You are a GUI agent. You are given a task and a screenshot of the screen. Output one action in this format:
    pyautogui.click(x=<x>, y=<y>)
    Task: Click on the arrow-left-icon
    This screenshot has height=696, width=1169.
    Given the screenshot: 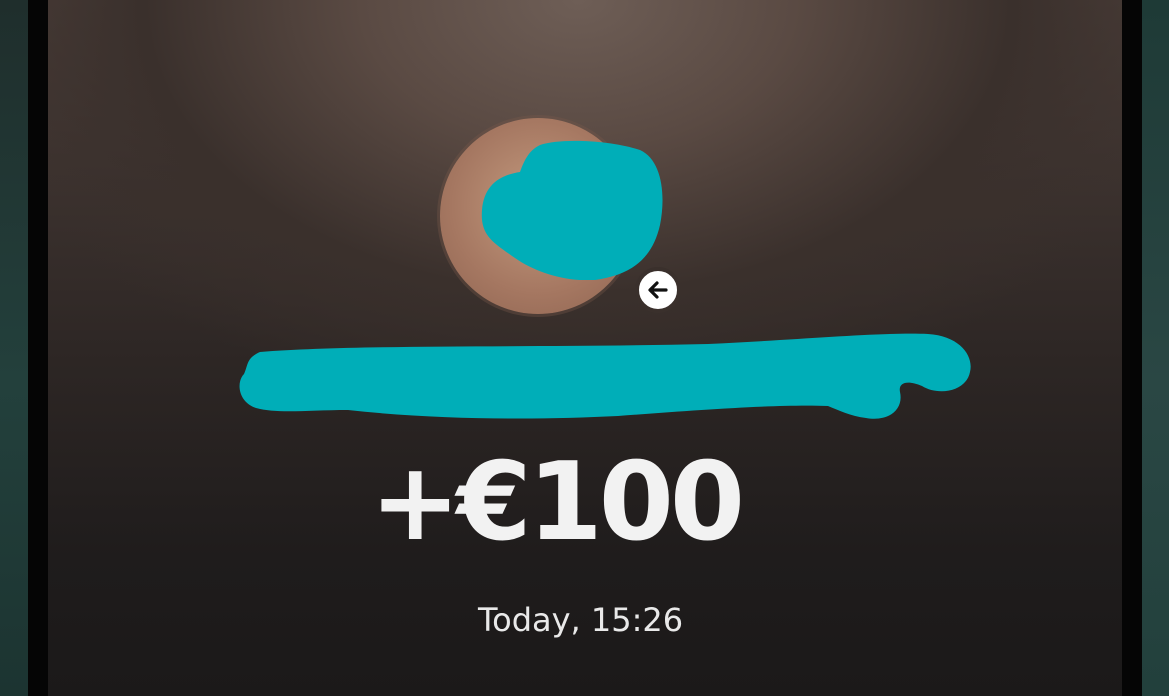 What is the action you would take?
    pyautogui.click(x=658, y=290)
    